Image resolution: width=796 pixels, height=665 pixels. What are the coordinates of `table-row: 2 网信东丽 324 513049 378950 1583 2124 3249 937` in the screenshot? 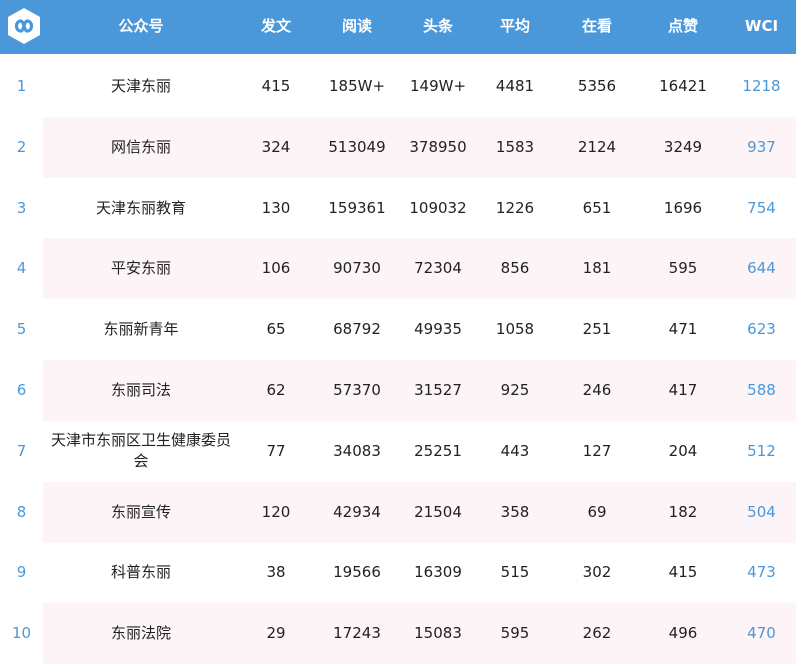 It's located at (398, 147).